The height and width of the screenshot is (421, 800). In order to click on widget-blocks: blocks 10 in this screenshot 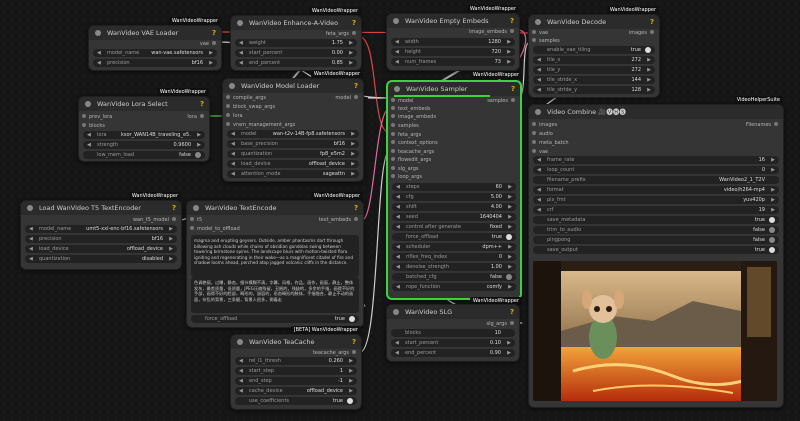, I will do `click(453, 333)`.